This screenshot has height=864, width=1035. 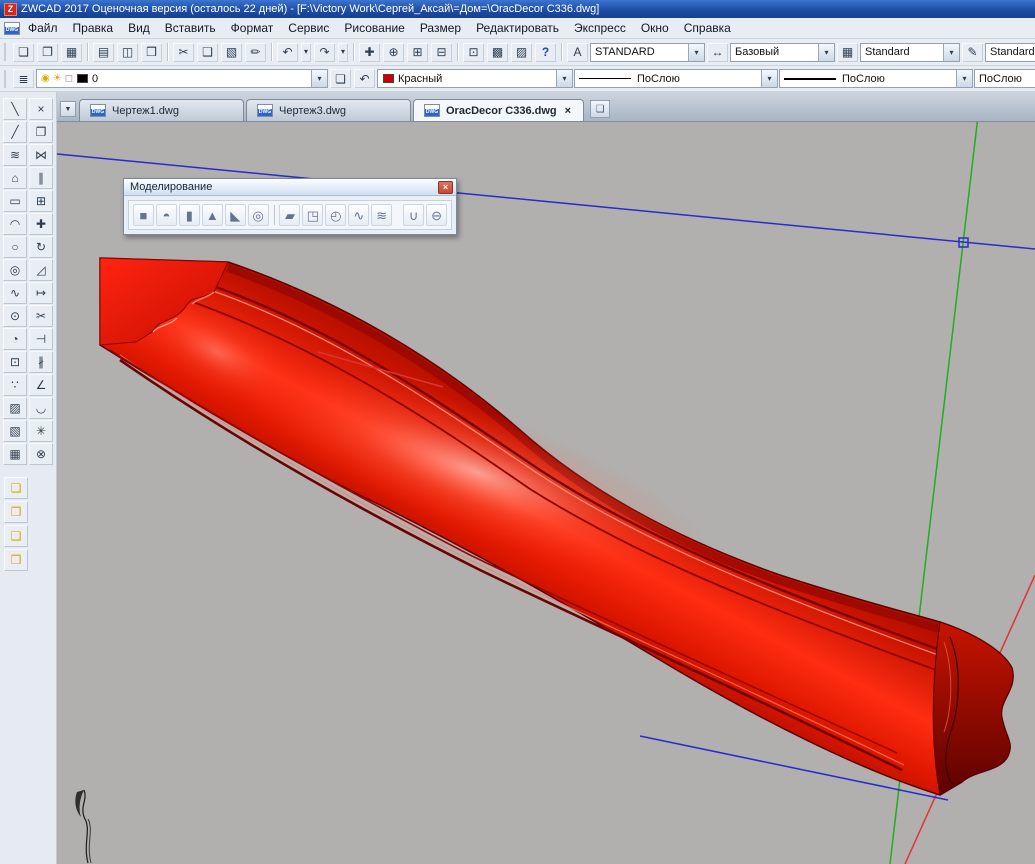 I want to click on layer-combo: ◉ ☀ ◻ 0 ▾, so click(x=182, y=78).